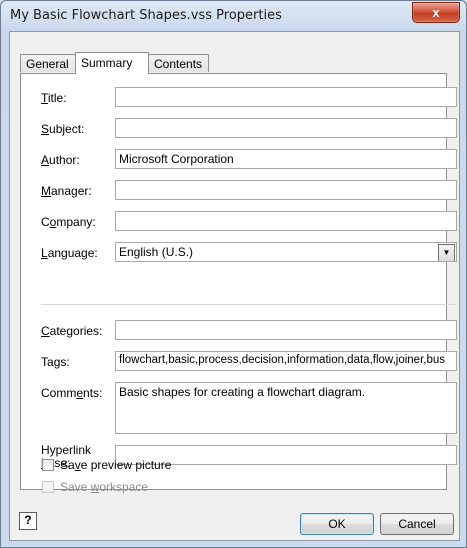 The width and height of the screenshot is (467, 548). What do you see at coordinates (60, 160) in the screenshot?
I see `author-label: Author:` at bounding box center [60, 160].